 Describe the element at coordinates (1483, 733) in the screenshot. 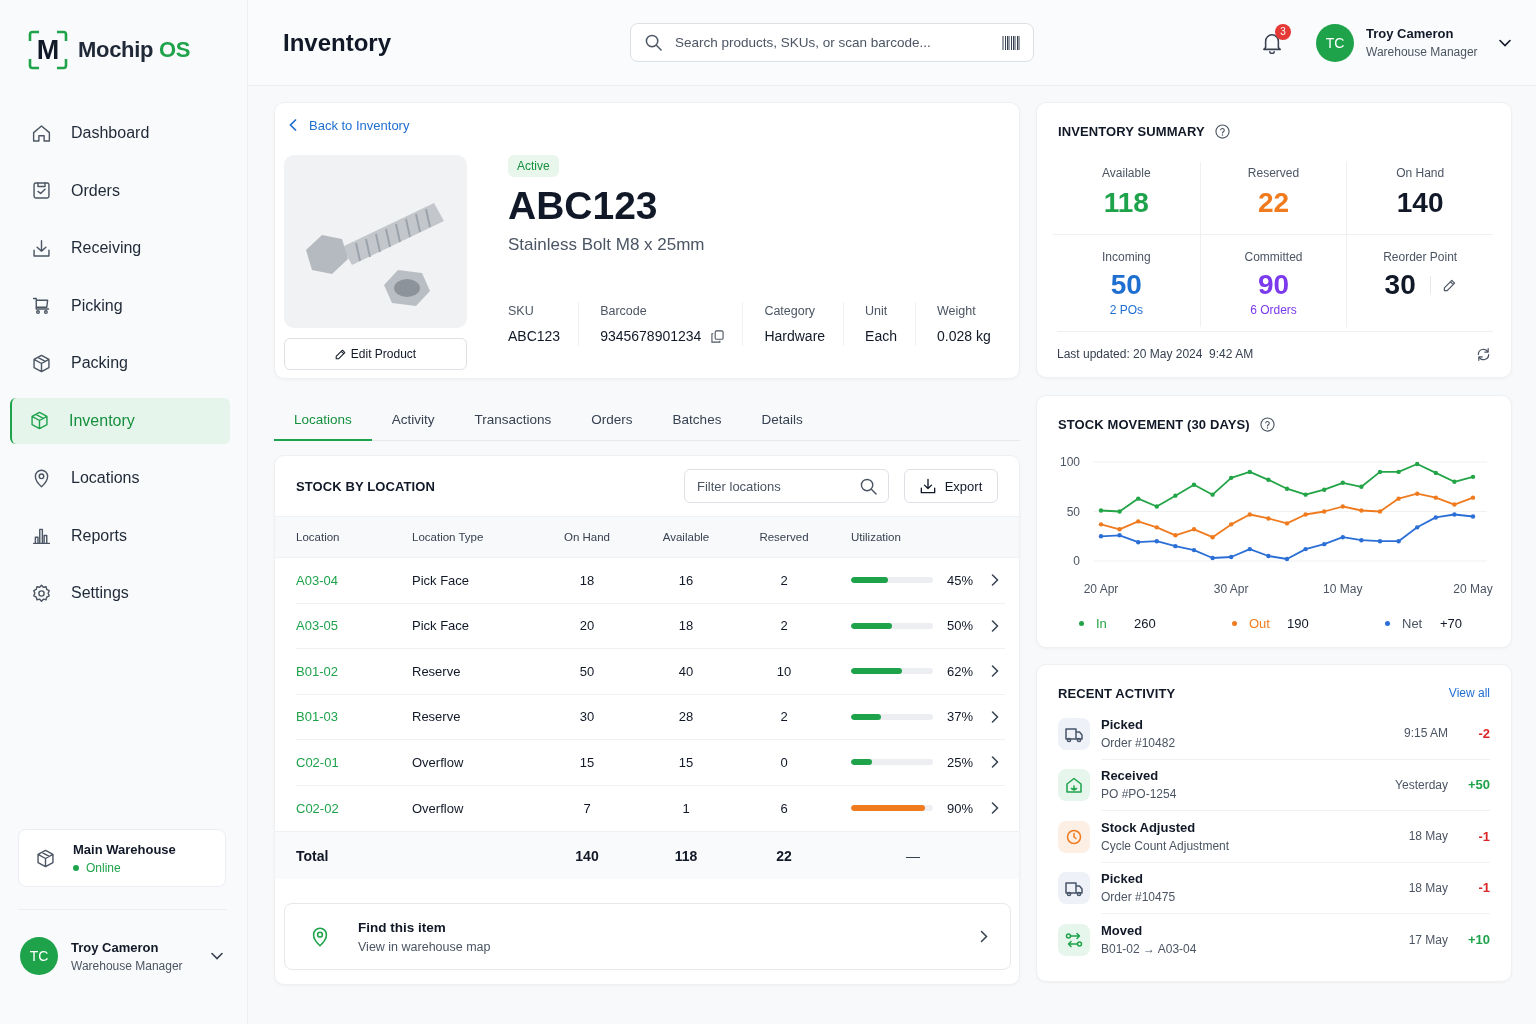

I see `activity-change: -2` at that location.